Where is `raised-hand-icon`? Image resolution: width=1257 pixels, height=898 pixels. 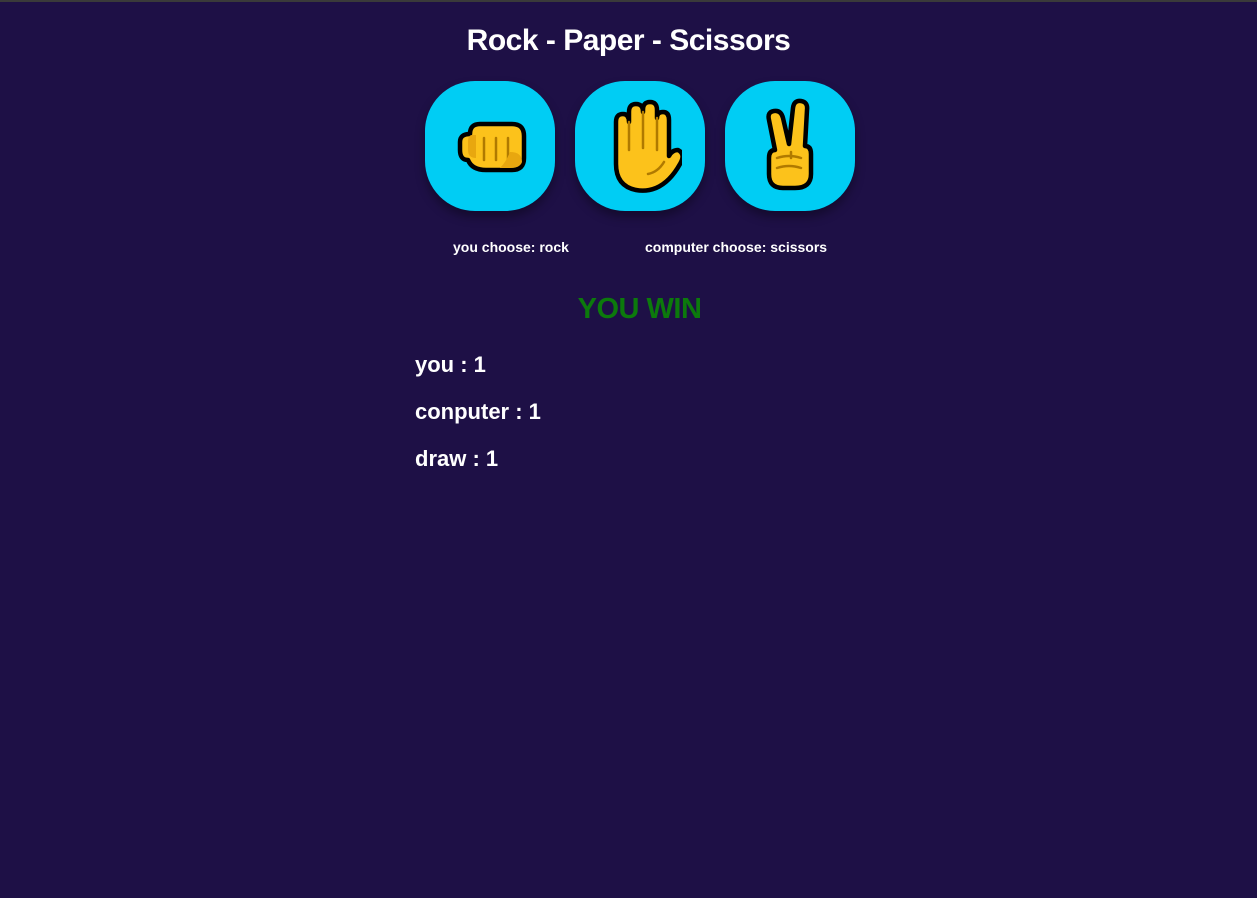 raised-hand-icon is located at coordinates (647, 146).